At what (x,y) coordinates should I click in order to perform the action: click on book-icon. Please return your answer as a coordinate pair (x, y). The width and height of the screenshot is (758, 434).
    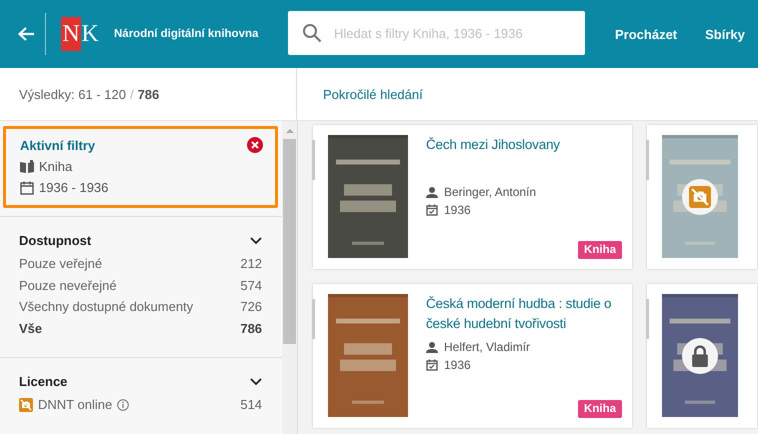
    Looking at the image, I should click on (27, 167).